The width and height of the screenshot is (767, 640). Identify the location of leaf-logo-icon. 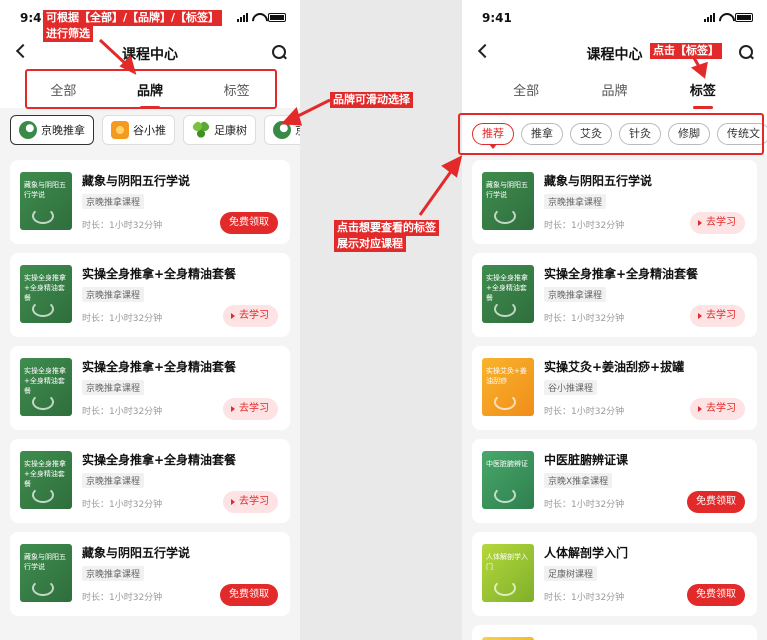
(28, 130).